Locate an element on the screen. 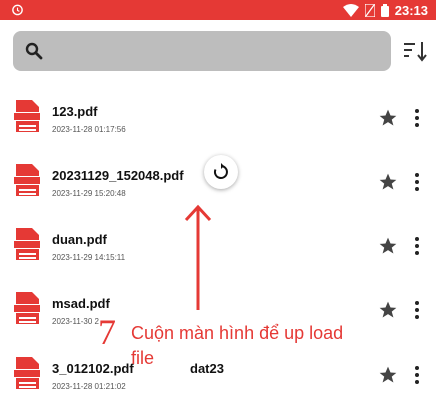  file-date: 2023-11-29 14:15:11 is located at coordinates (89, 257).